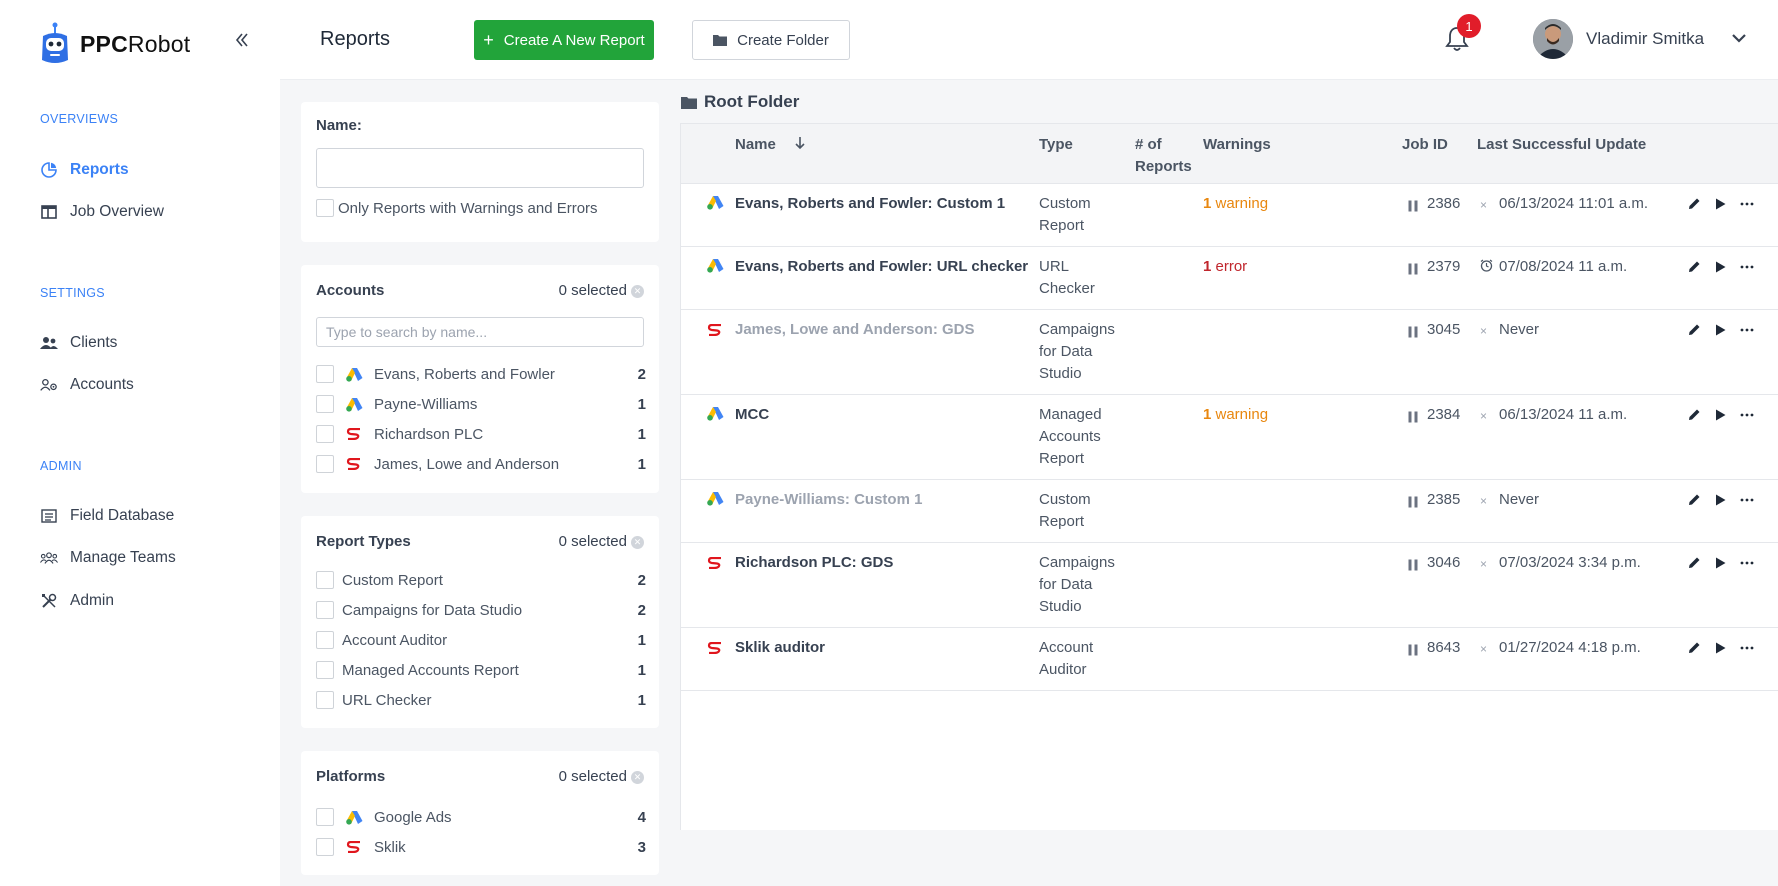 This screenshot has height=886, width=1778. What do you see at coordinates (77, 601) in the screenshot?
I see `nav-admin: Admin` at bounding box center [77, 601].